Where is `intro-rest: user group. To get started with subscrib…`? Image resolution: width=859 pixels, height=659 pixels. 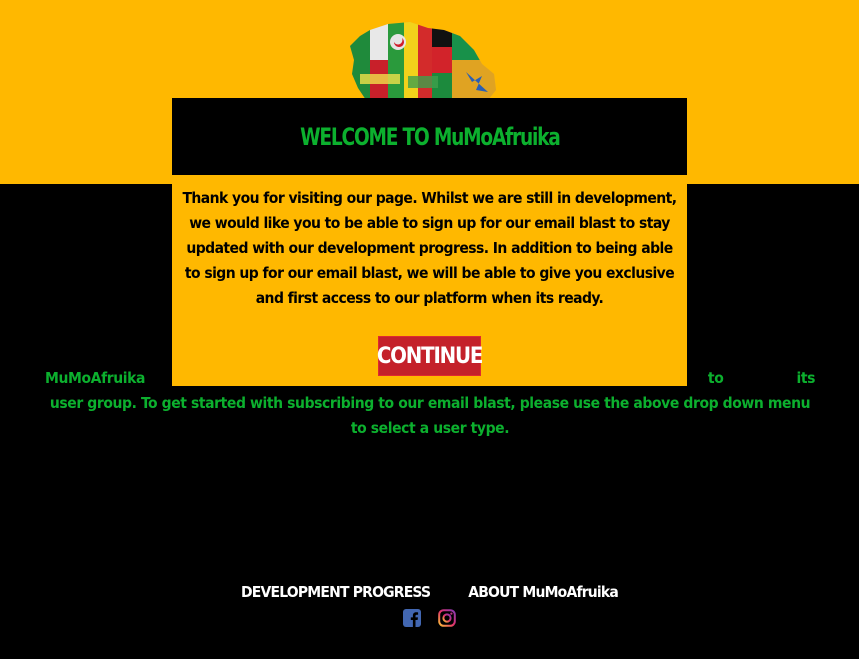
intro-rest: user group. To get started with subscrib… is located at coordinates (430, 415).